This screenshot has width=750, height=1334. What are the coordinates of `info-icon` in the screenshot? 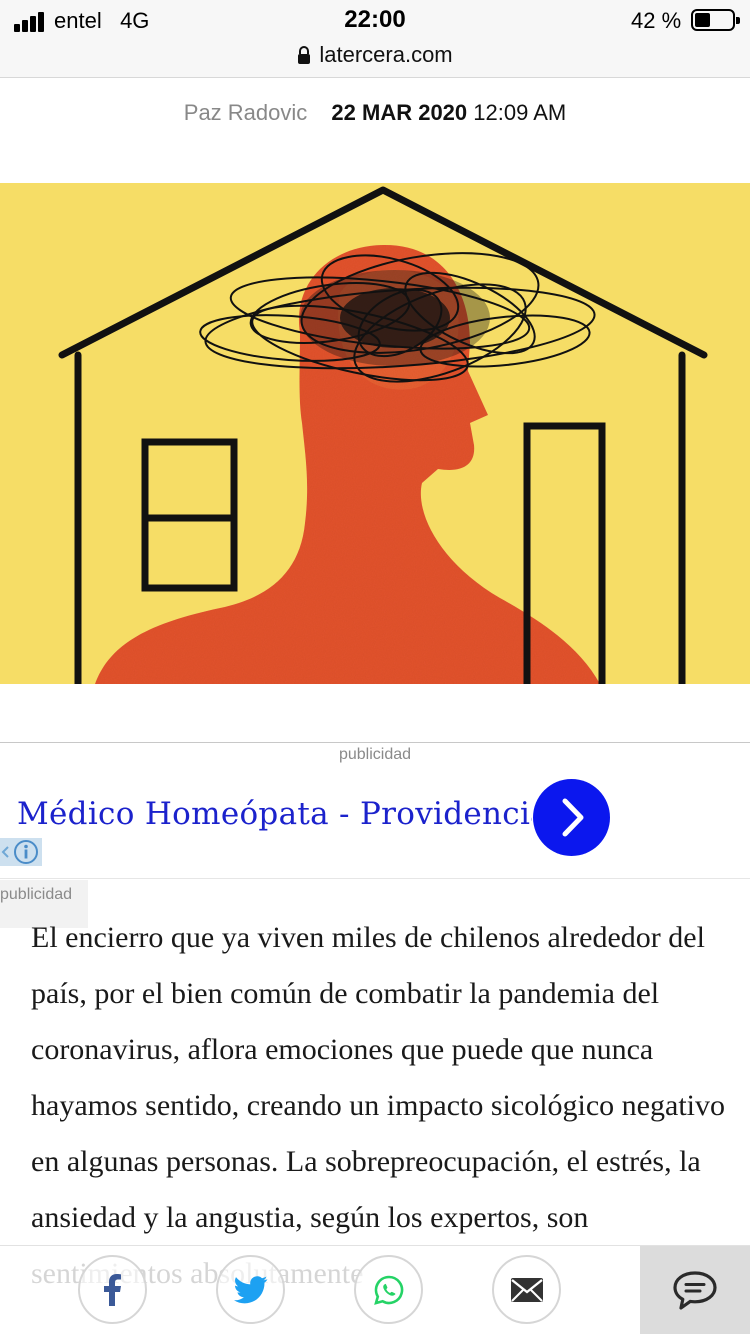 It's located at (26, 852).